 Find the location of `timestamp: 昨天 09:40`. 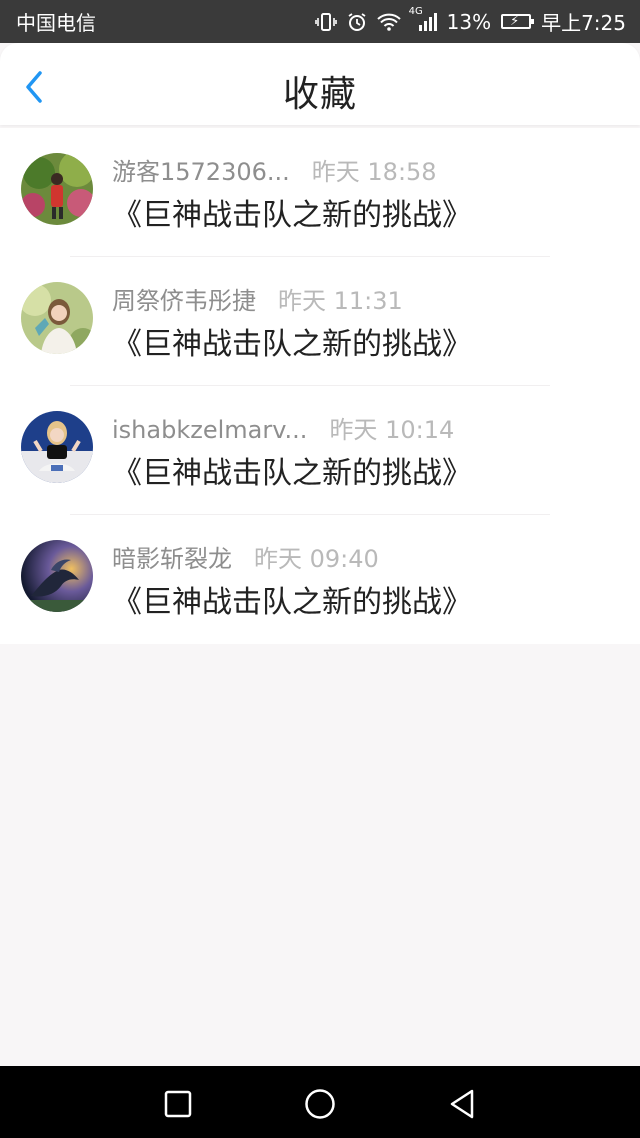

timestamp: 昨天 09:40 is located at coordinates (316, 559).